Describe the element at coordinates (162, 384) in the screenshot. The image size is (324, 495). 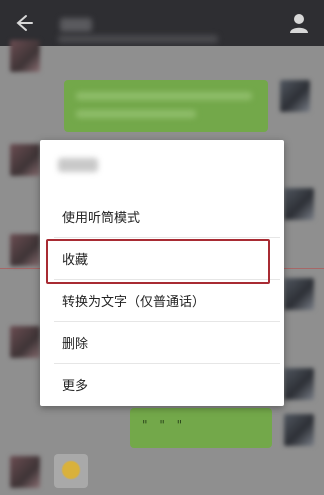
I see `menu-item-more: 更多` at that location.